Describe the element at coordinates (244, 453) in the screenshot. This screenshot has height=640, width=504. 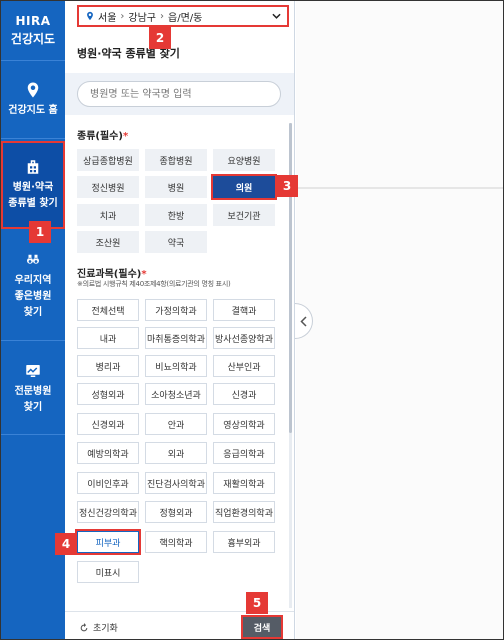
I see `subject-button: 응급의학과` at that location.